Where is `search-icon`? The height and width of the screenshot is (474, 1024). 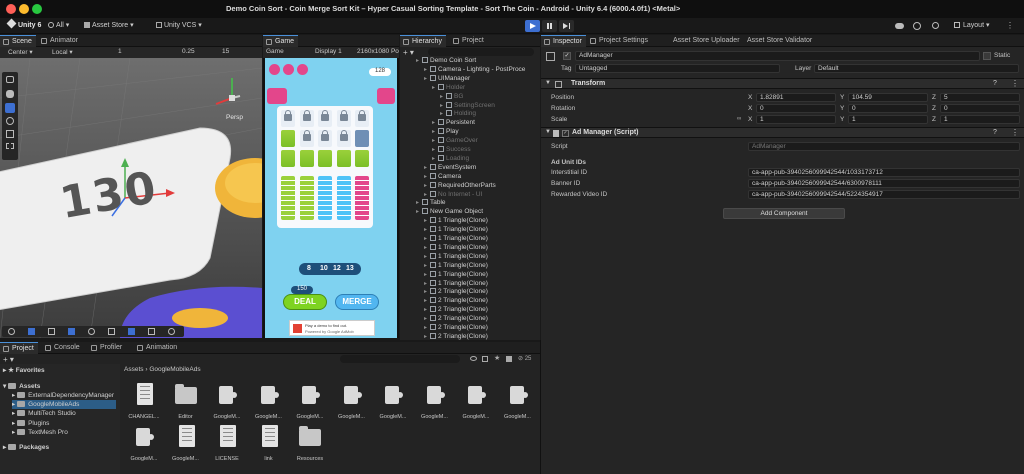
search-icon is located at coordinates (935, 25).